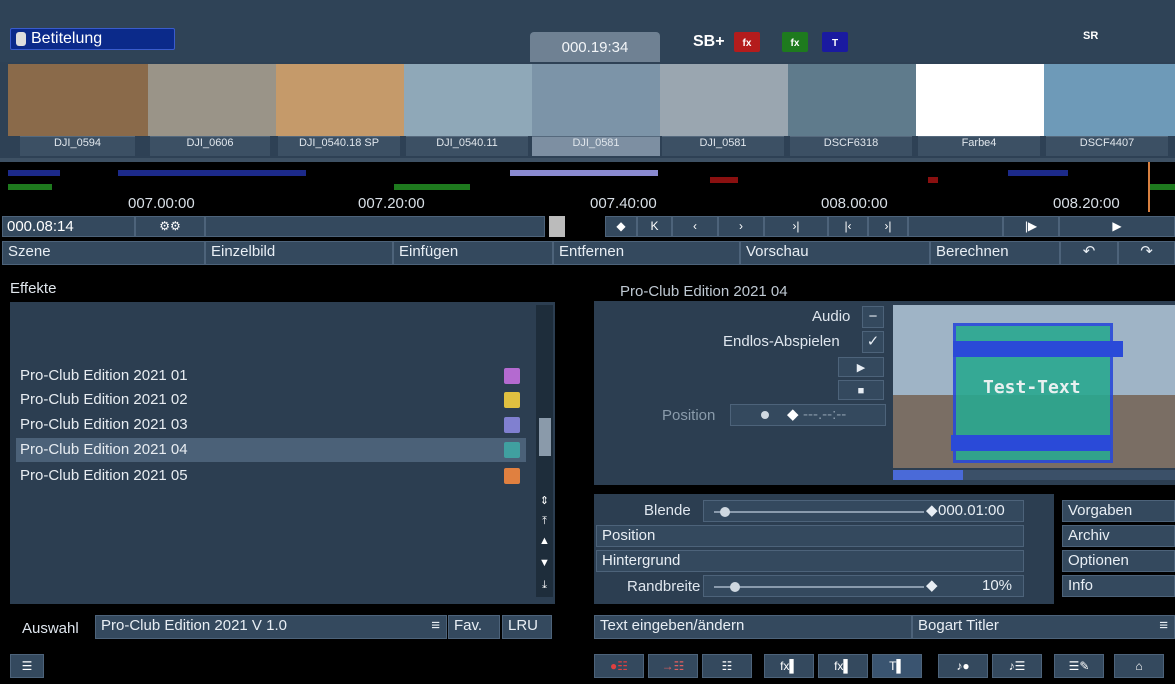  I want to click on audio-toggle: −, so click(873, 317).